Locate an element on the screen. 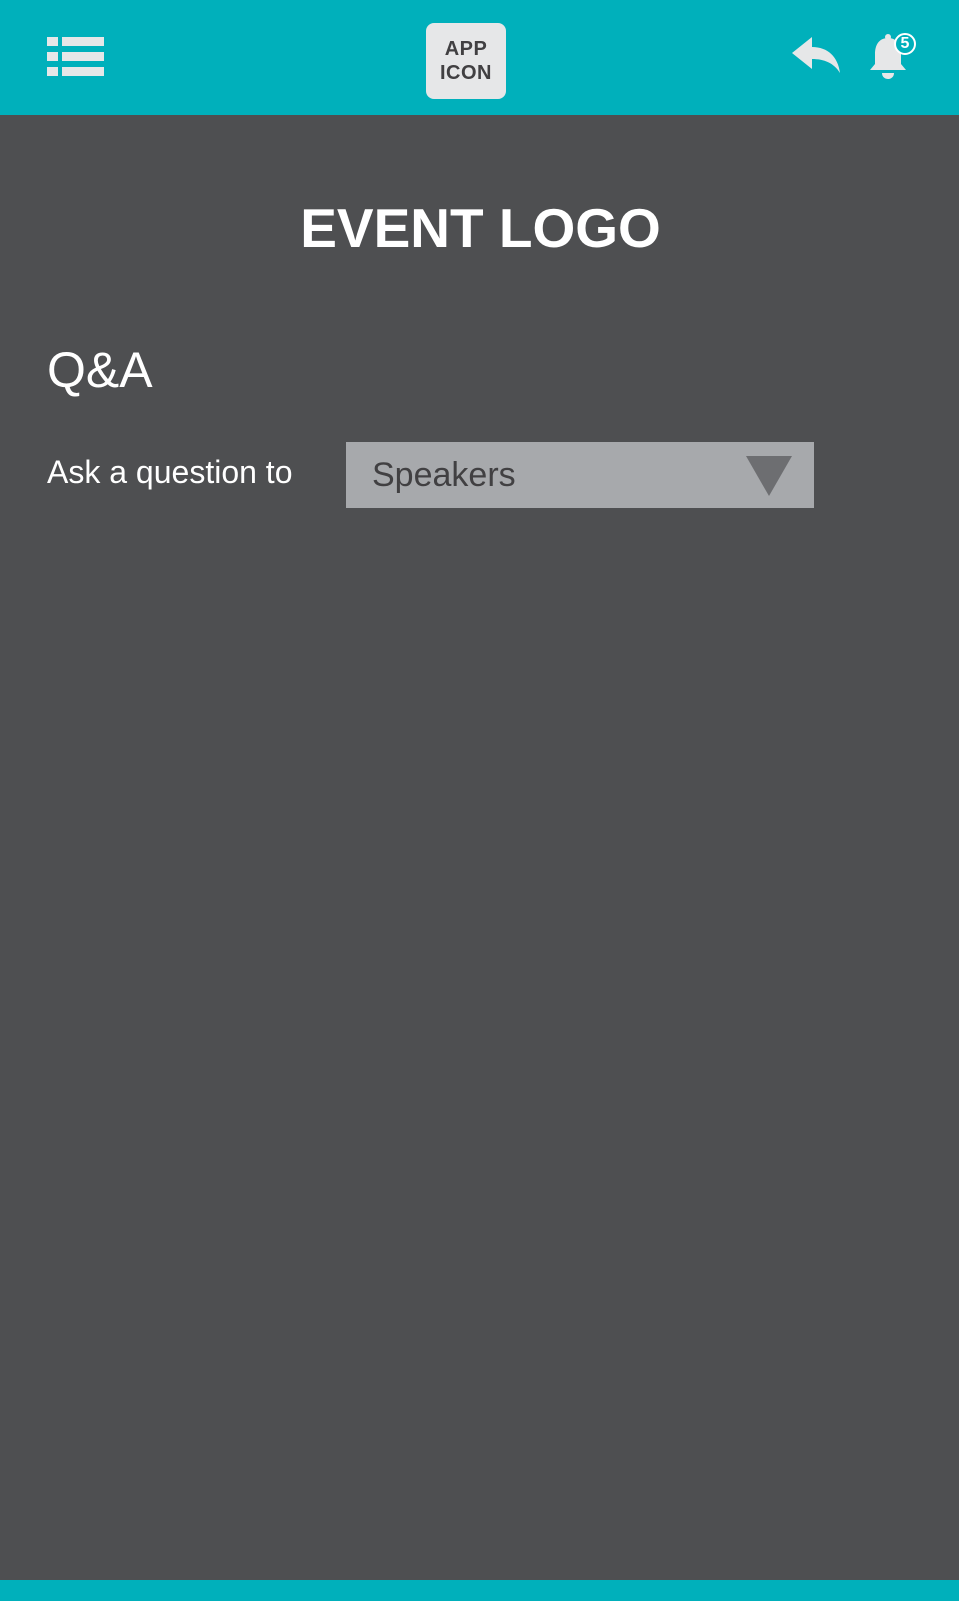  recipient-select-value: Speakers is located at coordinates (444, 475).